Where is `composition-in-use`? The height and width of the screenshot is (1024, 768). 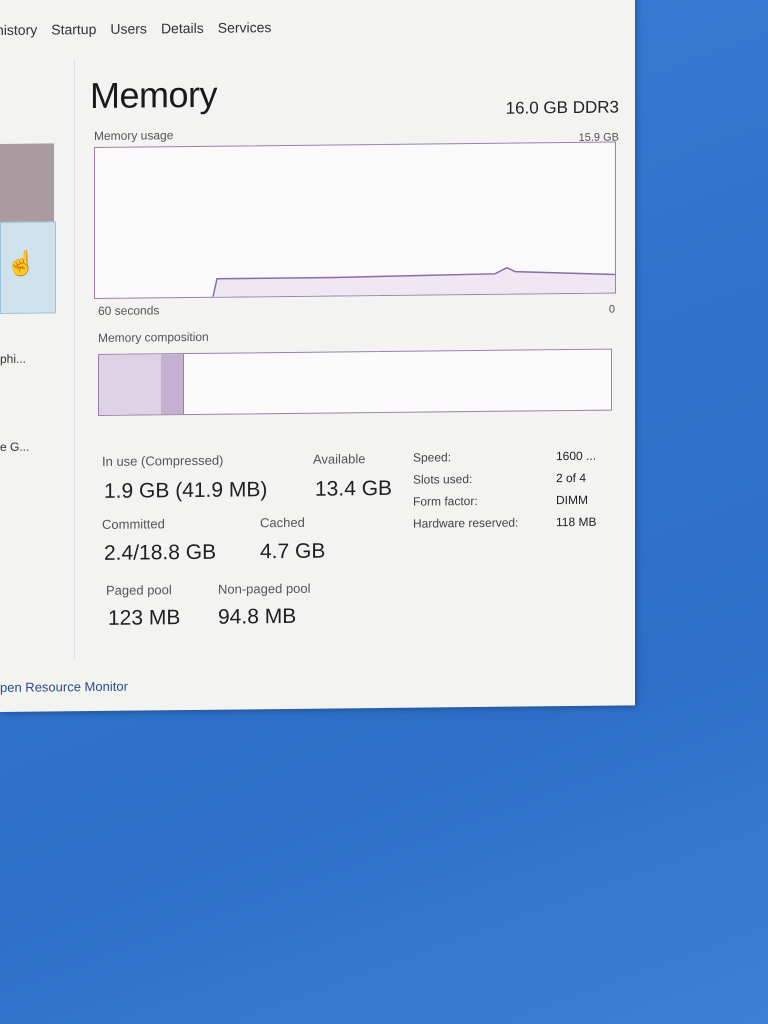
composition-in-use is located at coordinates (130, 384).